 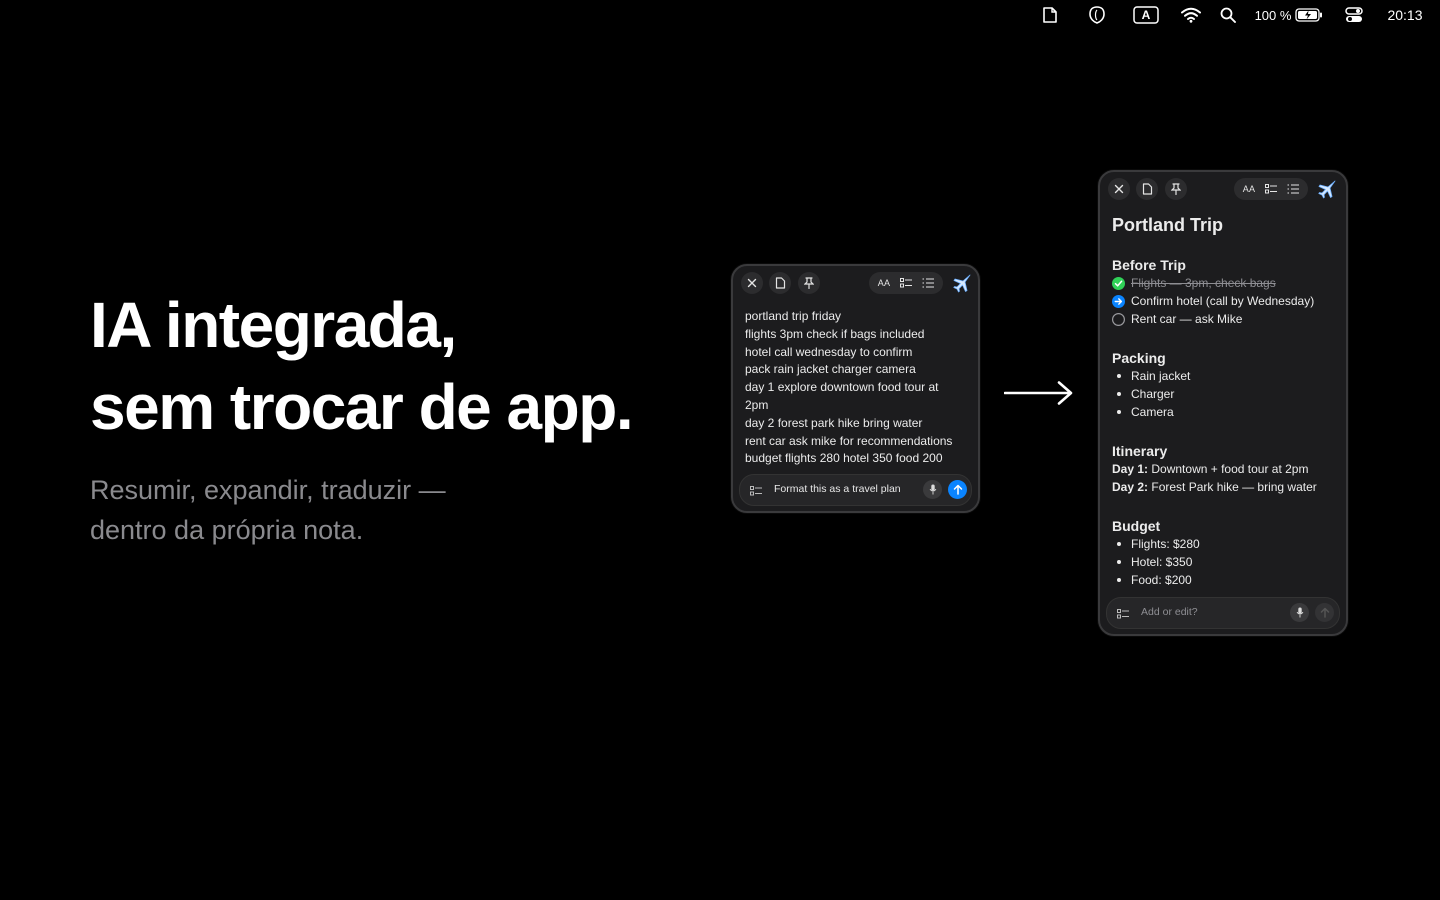 I want to click on transform-arrow-icon, so click(x=1038, y=393).